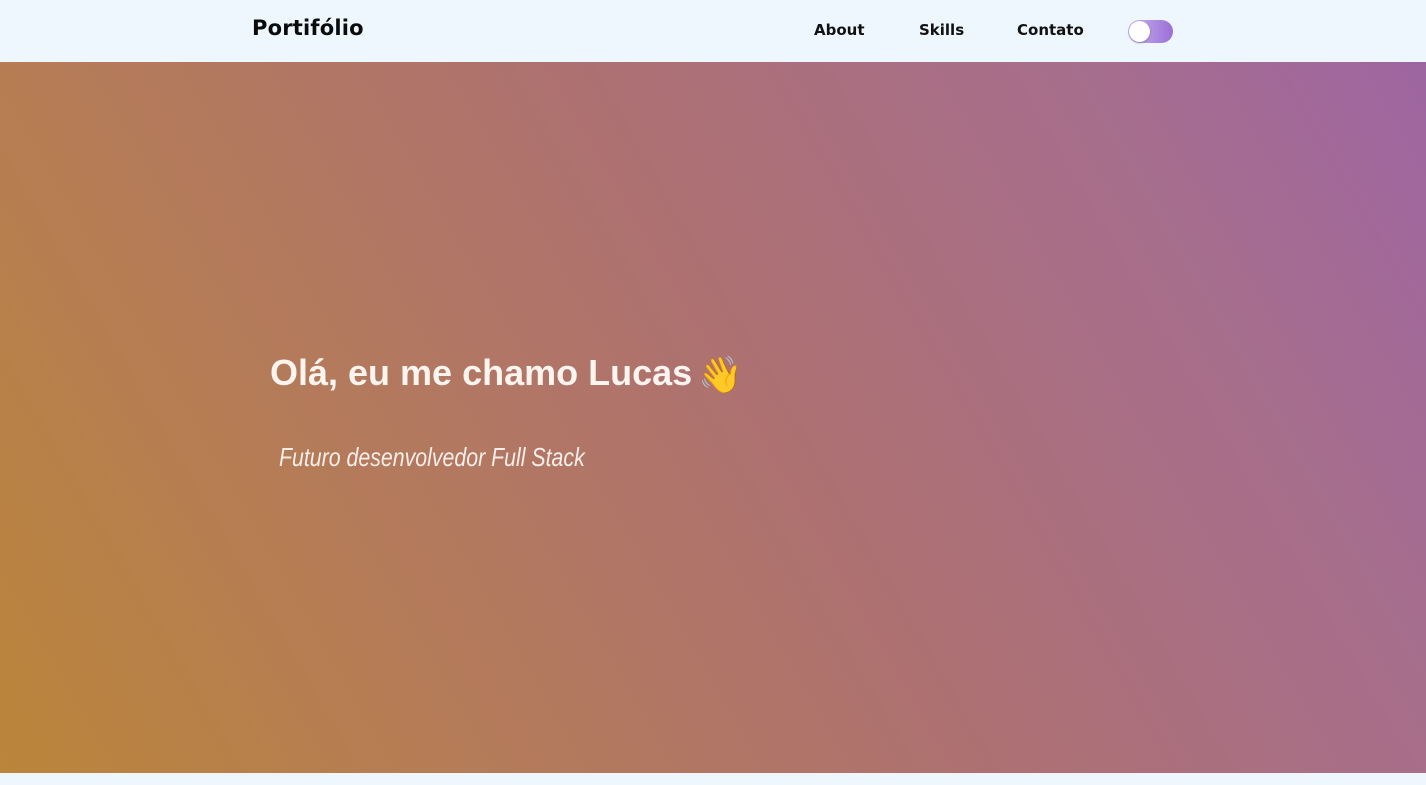 This screenshot has width=1426, height=785. I want to click on nav-link-contato: Contato, so click(1050, 30).